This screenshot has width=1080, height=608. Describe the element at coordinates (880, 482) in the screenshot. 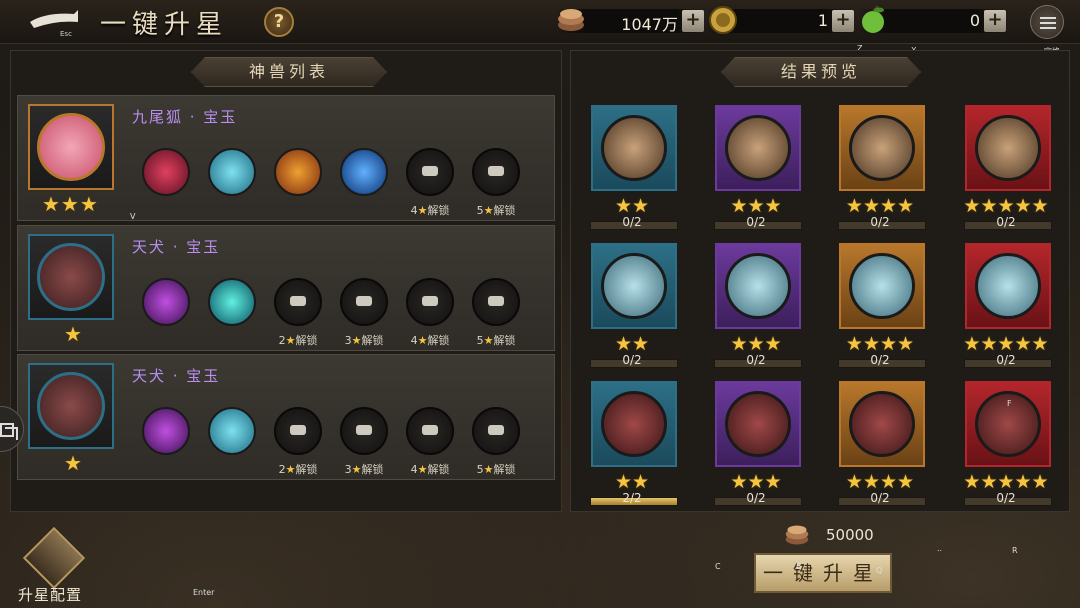

I see `result-stars: ★★★★` at that location.